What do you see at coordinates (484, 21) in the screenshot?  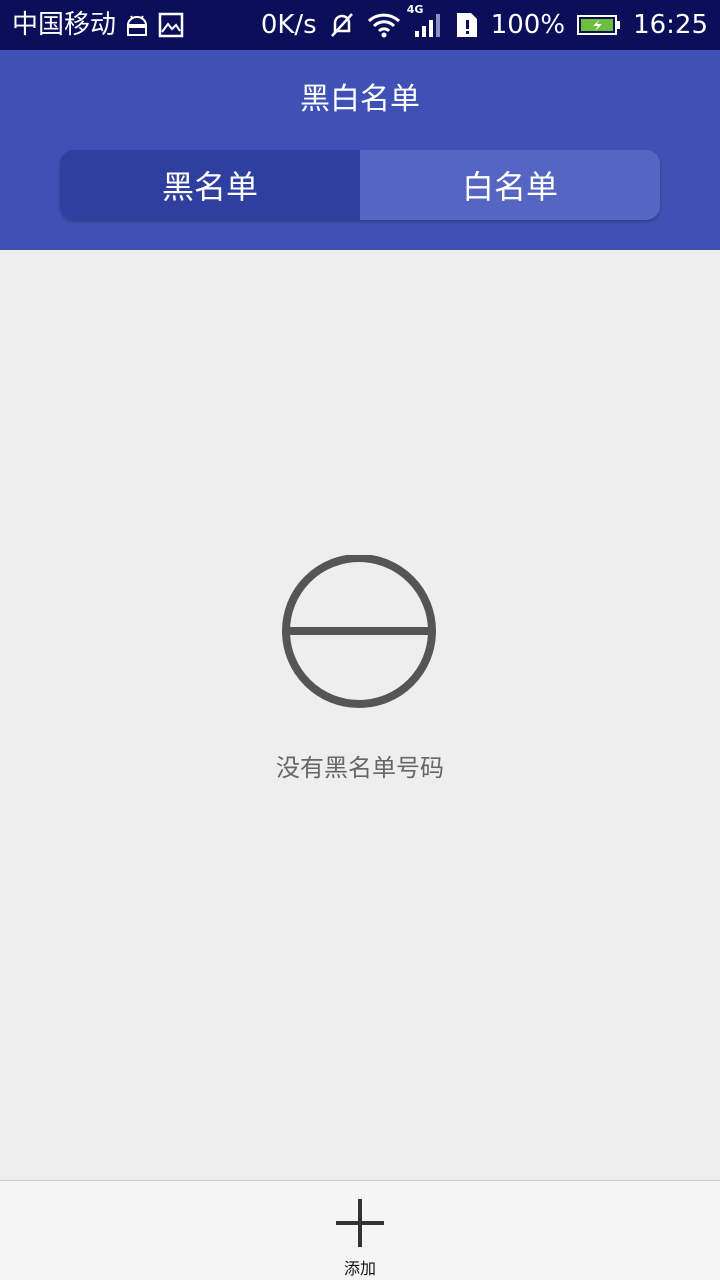 I see `status-bar-right: 0K/s 4G 100% 16:25` at bounding box center [484, 21].